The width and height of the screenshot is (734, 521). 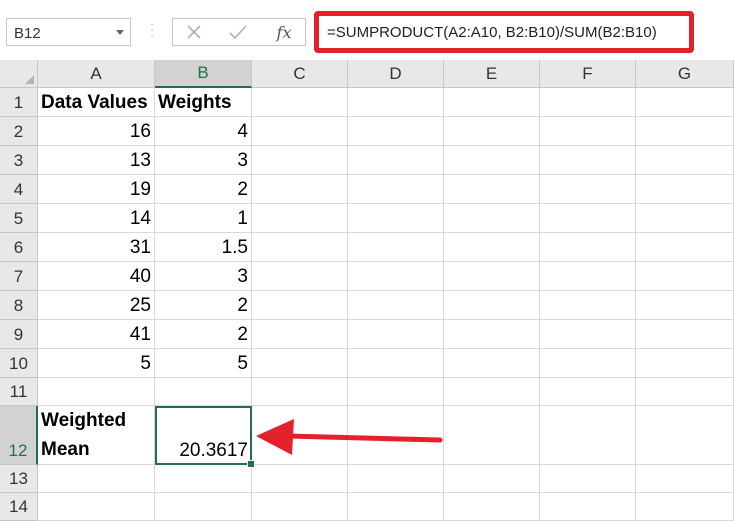 I want to click on cell-f2, so click(x=588, y=131).